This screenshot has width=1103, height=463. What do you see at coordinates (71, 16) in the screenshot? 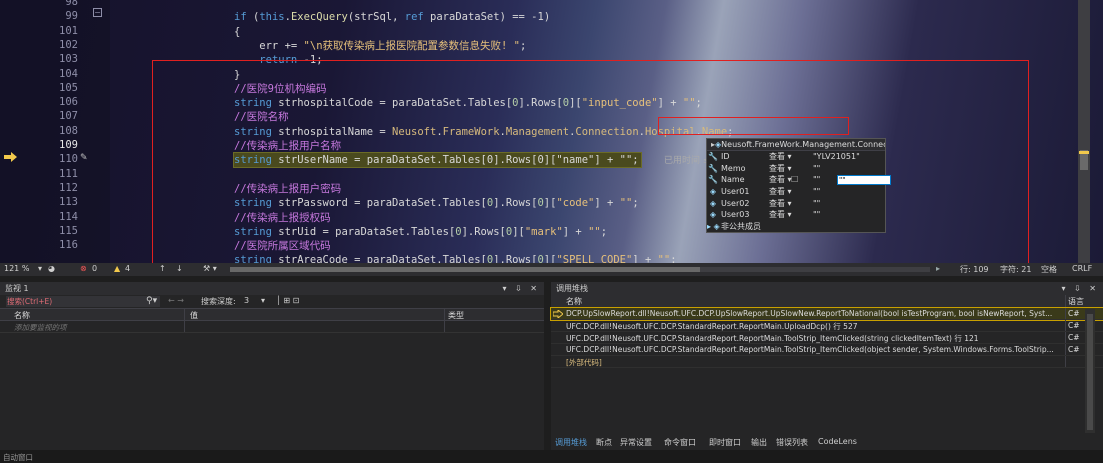
I see `line-number: 99` at bounding box center [71, 16].